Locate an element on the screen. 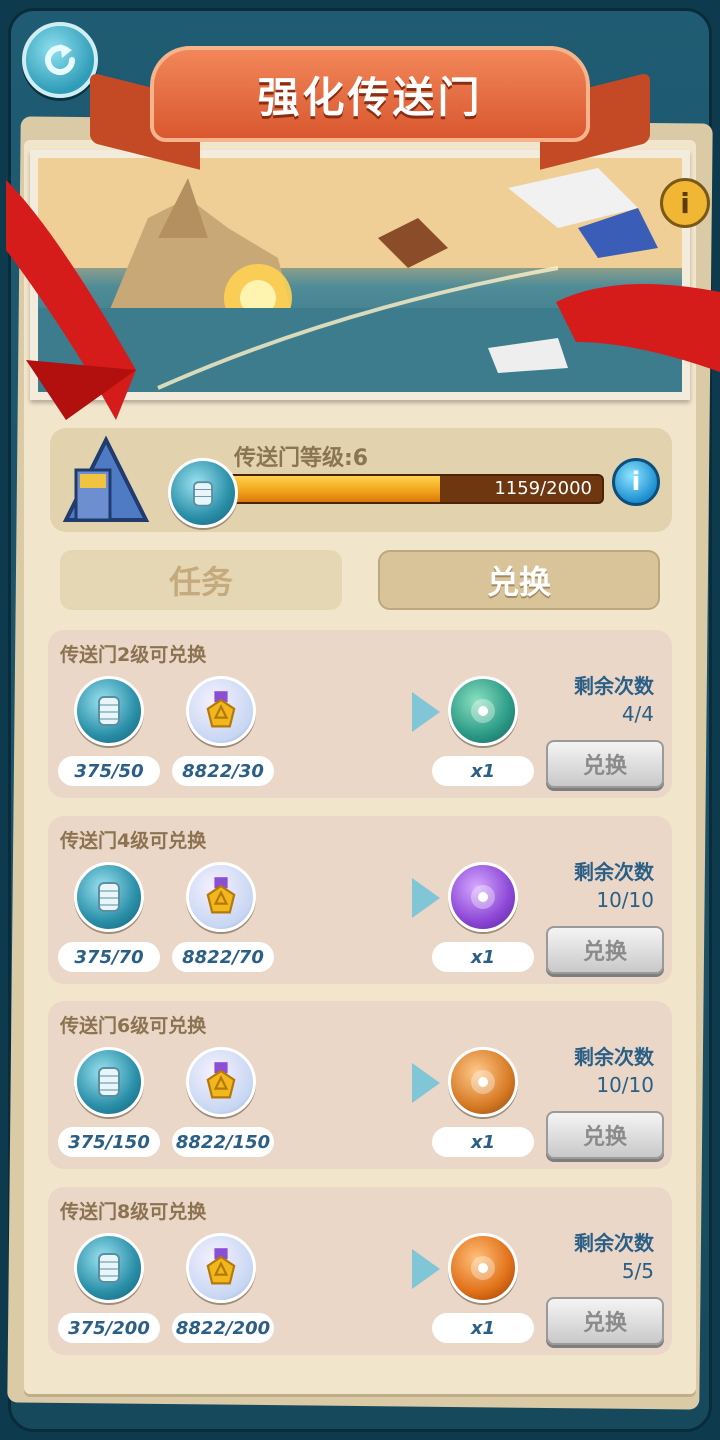 This screenshot has height=1440, width=720. gate-cost: 375/150 is located at coordinates (109, 1142).